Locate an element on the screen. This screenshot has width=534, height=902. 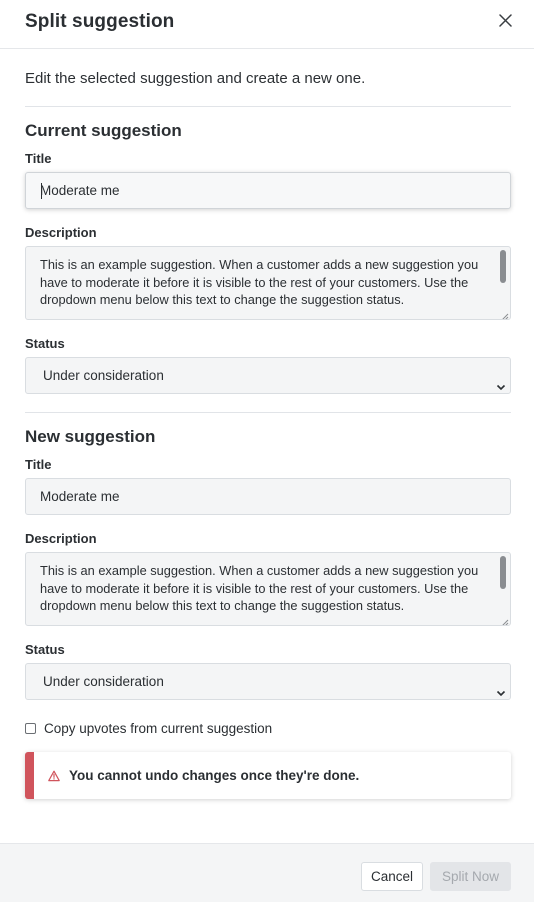
current-title-label: Title is located at coordinates (38, 158).